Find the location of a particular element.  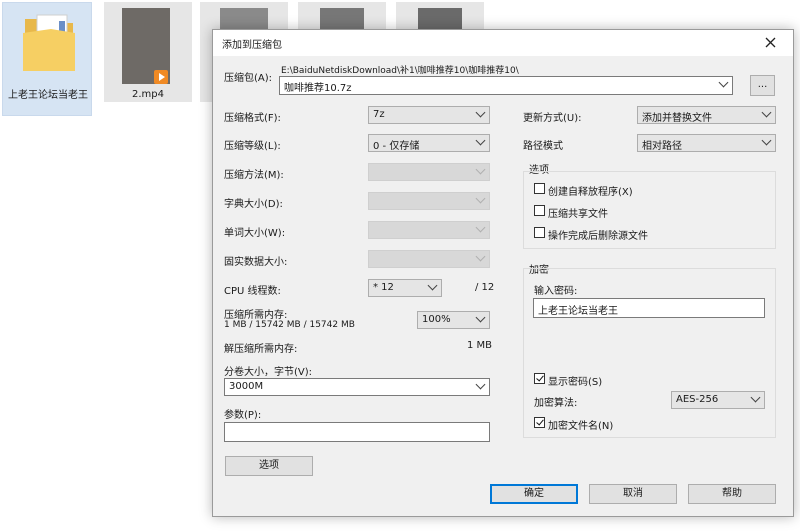

delete-checkbox is located at coordinates (539, 232).